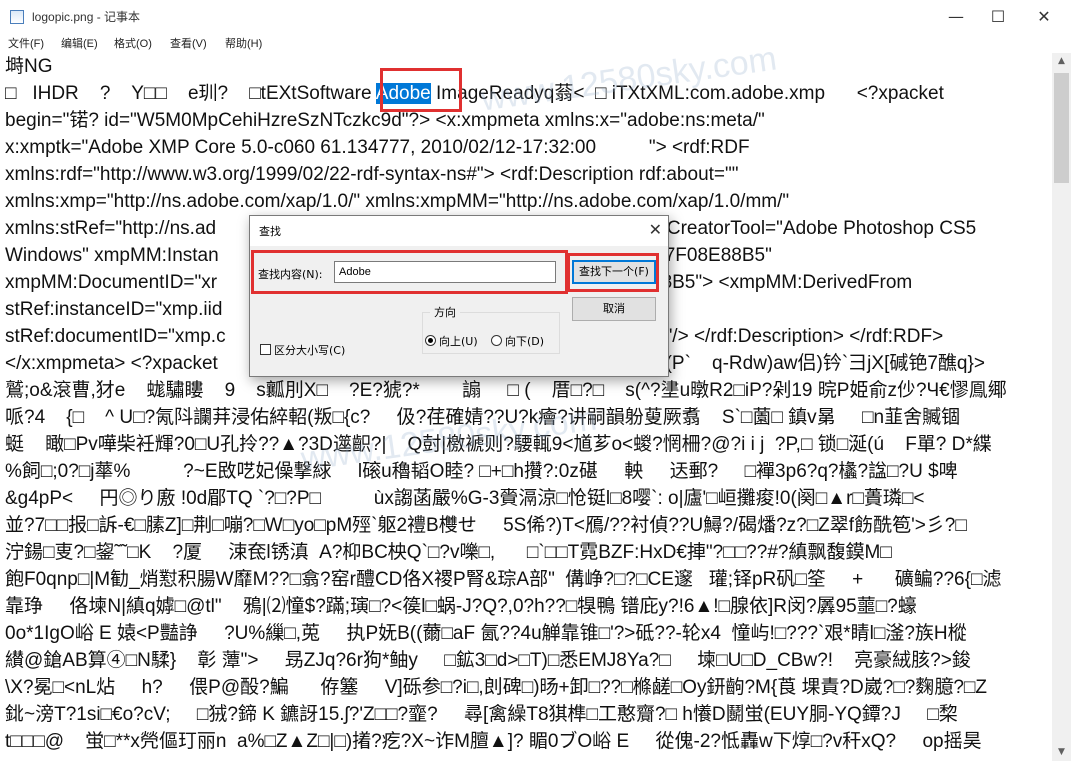 This screenshot has height=761, width=1071. I want to click on text-line-content: Windows" xmpMM:Instan, so click(112, 255).